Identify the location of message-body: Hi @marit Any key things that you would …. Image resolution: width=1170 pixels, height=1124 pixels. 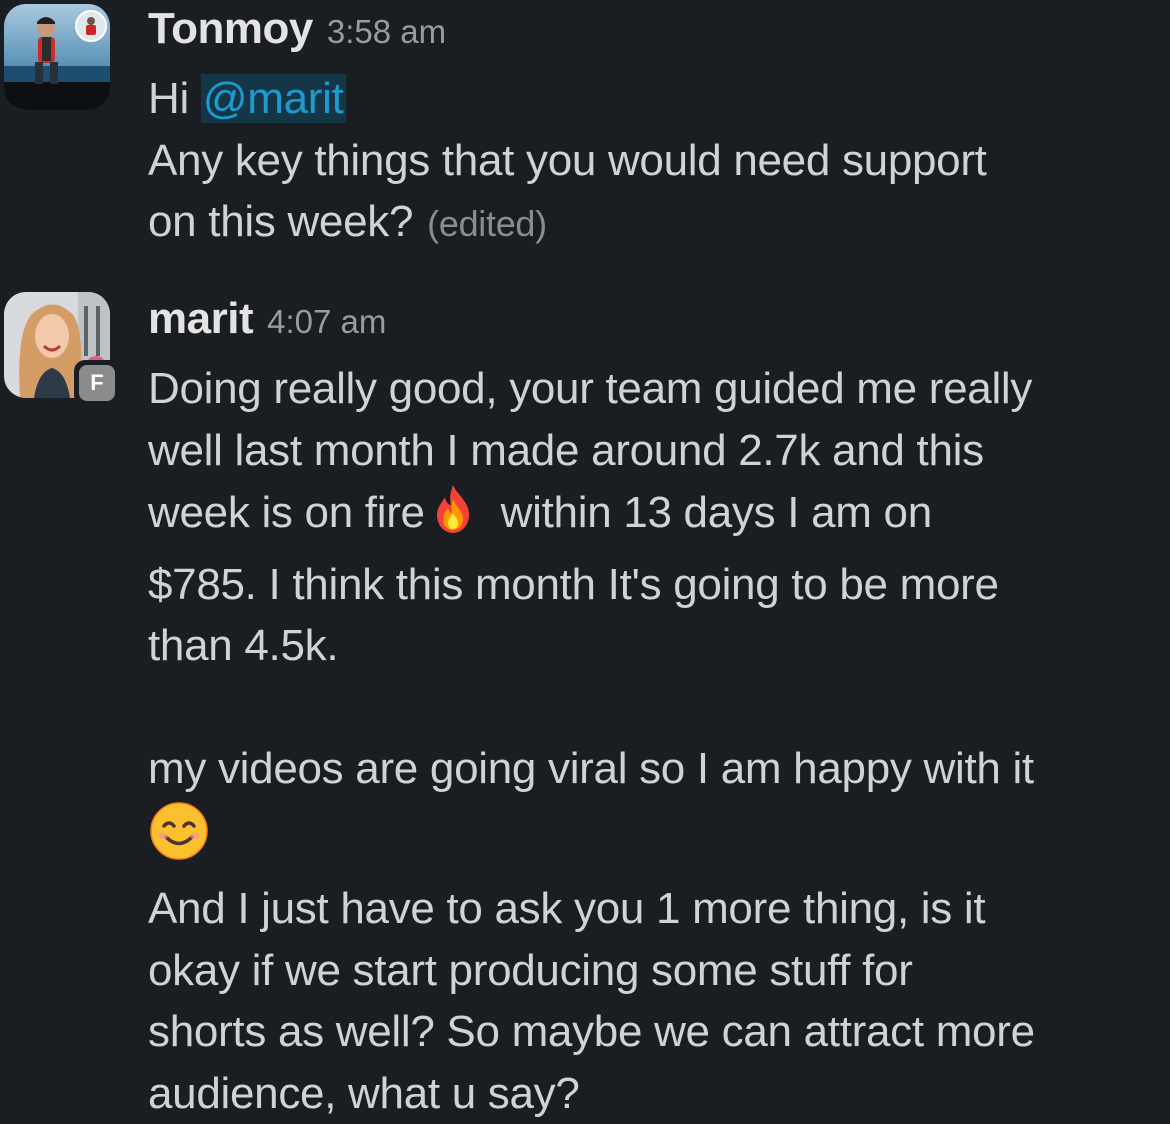
(659, 161).